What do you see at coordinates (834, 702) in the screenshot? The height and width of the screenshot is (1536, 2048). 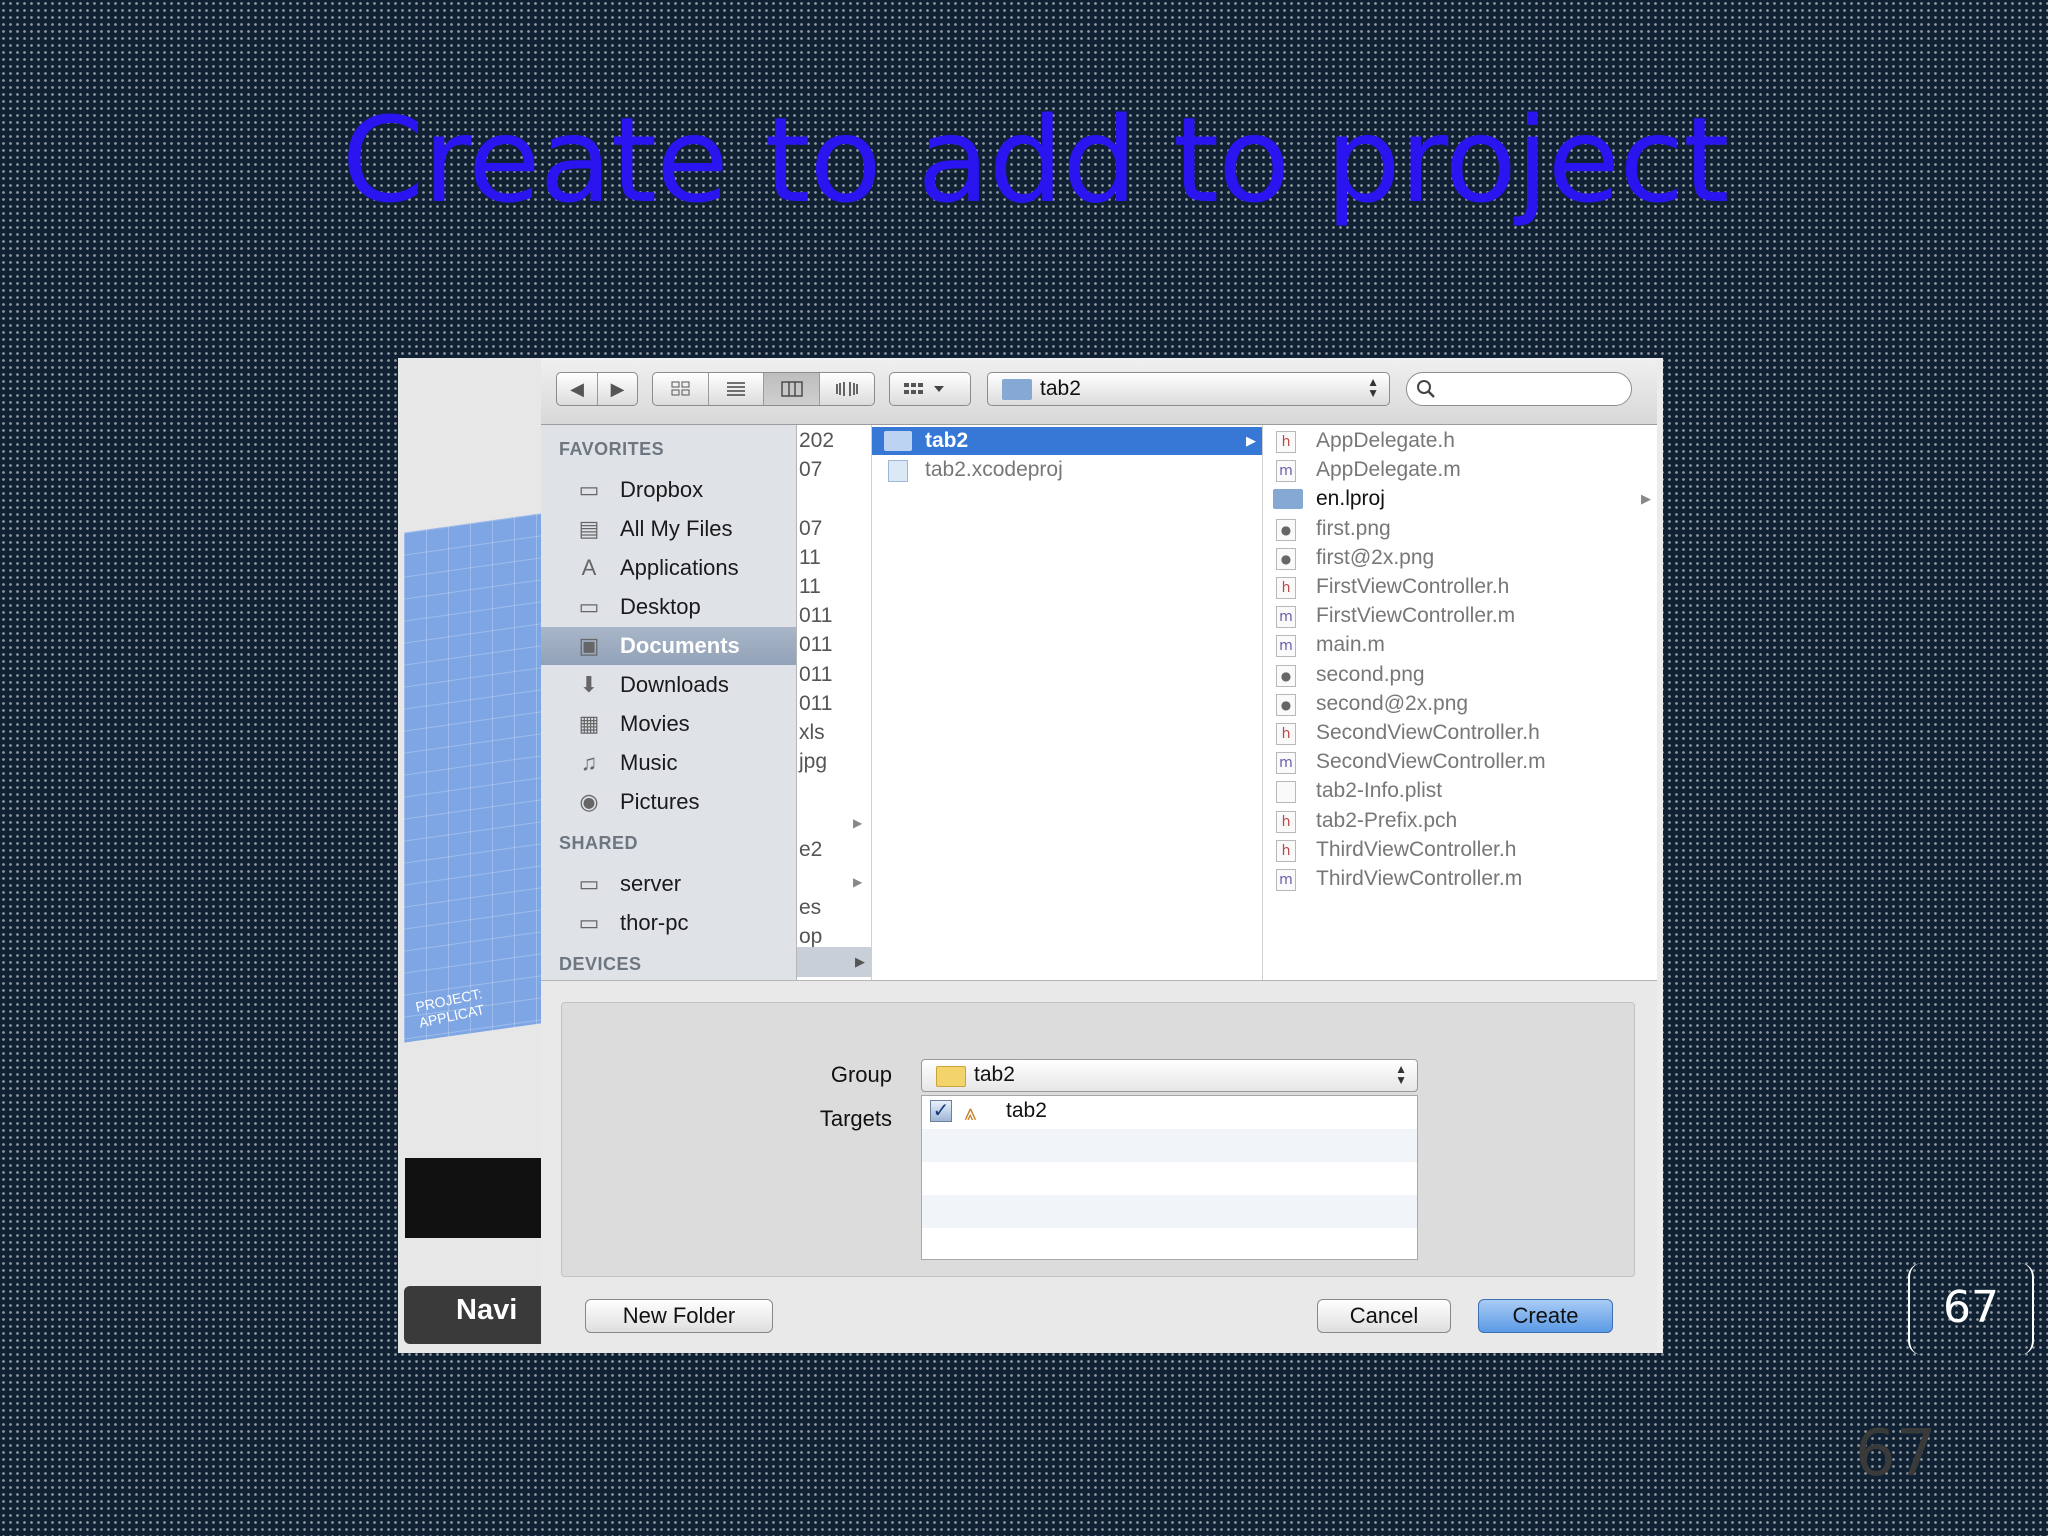 I see `browser-column-parent: 202 07 07 11 11 011 011 011 011 xls jpg e2 es op ▶ ▶ ▶` at bounding box center [834, 702].